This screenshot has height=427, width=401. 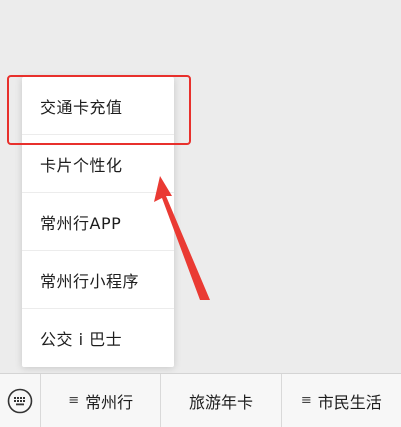 I want to click on tab-travel-annual-card: 旅游年卡, so click(x=221, y=400).